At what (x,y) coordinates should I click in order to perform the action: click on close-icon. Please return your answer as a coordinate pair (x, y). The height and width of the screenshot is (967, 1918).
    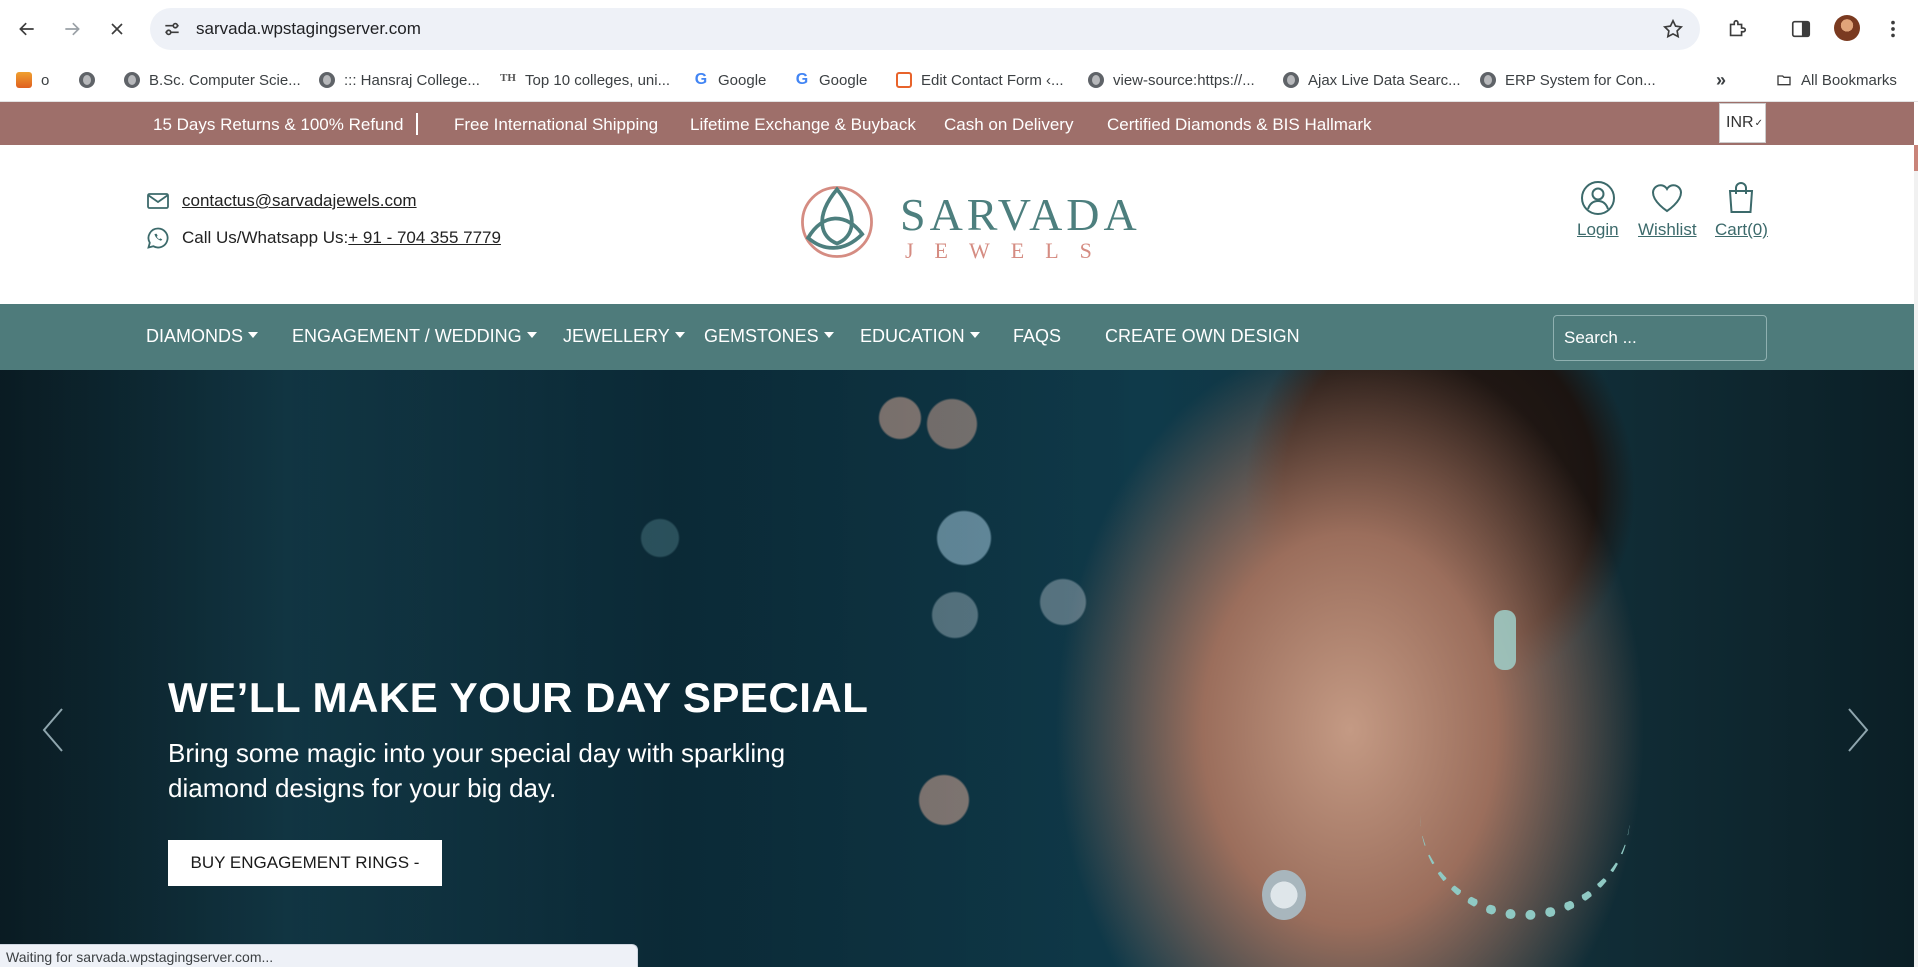
    Looking at the image, I should click on (117, 29).